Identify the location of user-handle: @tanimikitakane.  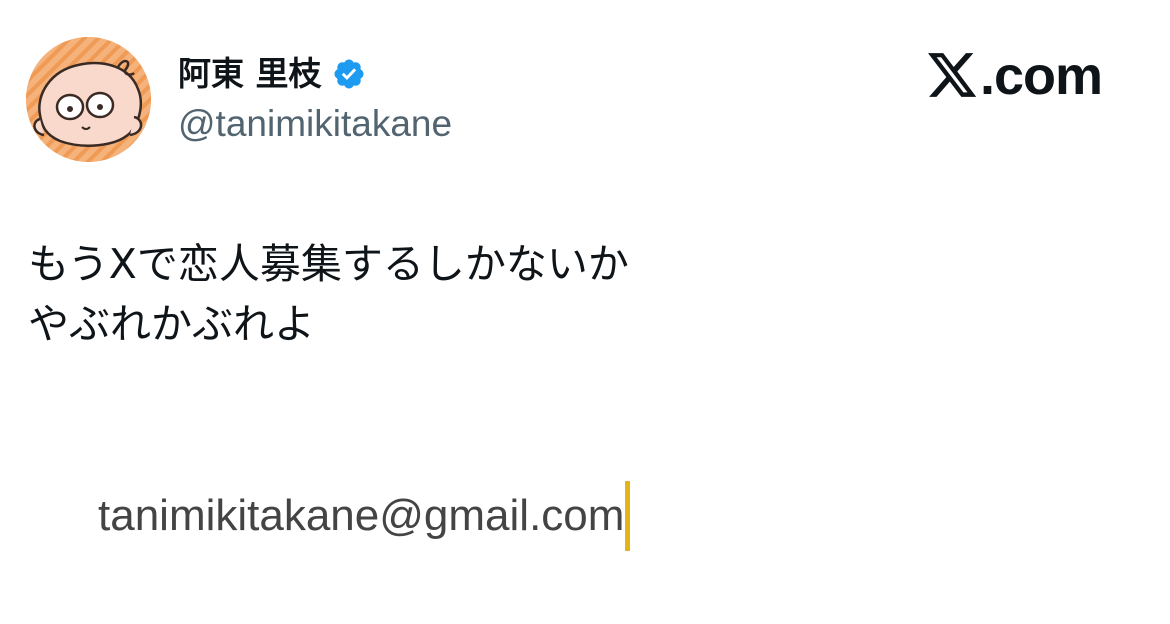
(315, 124).